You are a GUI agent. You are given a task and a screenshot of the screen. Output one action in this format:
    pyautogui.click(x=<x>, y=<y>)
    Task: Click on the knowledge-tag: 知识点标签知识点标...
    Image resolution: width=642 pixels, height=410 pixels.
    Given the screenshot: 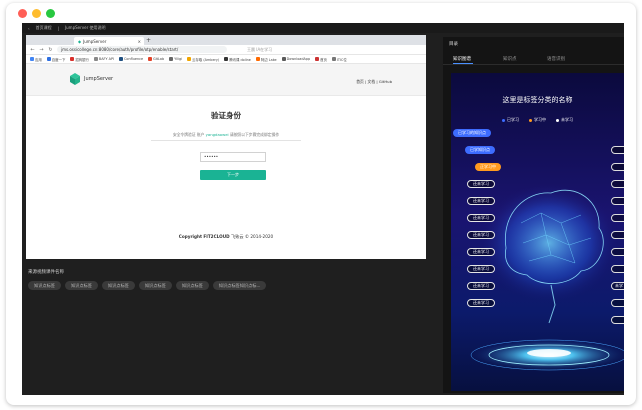 What is the action you would take?
    pyautogui.click(x=239, y=285)
    